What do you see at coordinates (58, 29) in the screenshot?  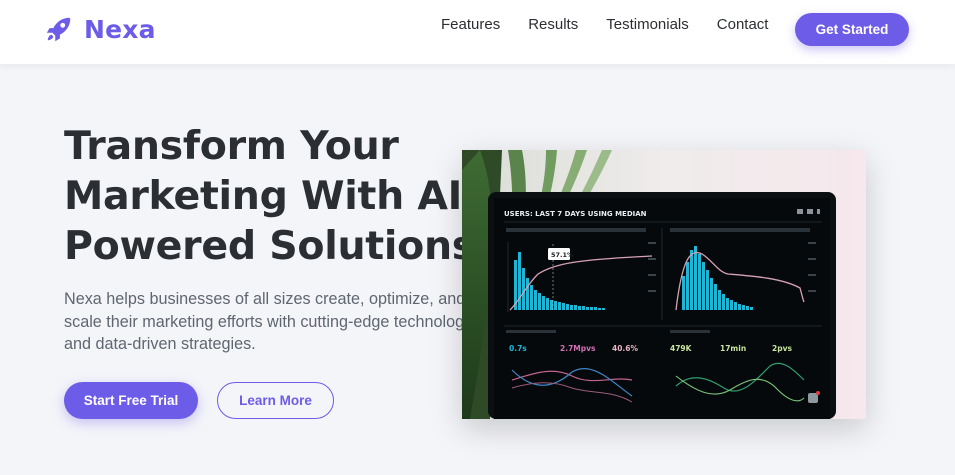 I see `rocket-icon` at bounding box center [58, 29].